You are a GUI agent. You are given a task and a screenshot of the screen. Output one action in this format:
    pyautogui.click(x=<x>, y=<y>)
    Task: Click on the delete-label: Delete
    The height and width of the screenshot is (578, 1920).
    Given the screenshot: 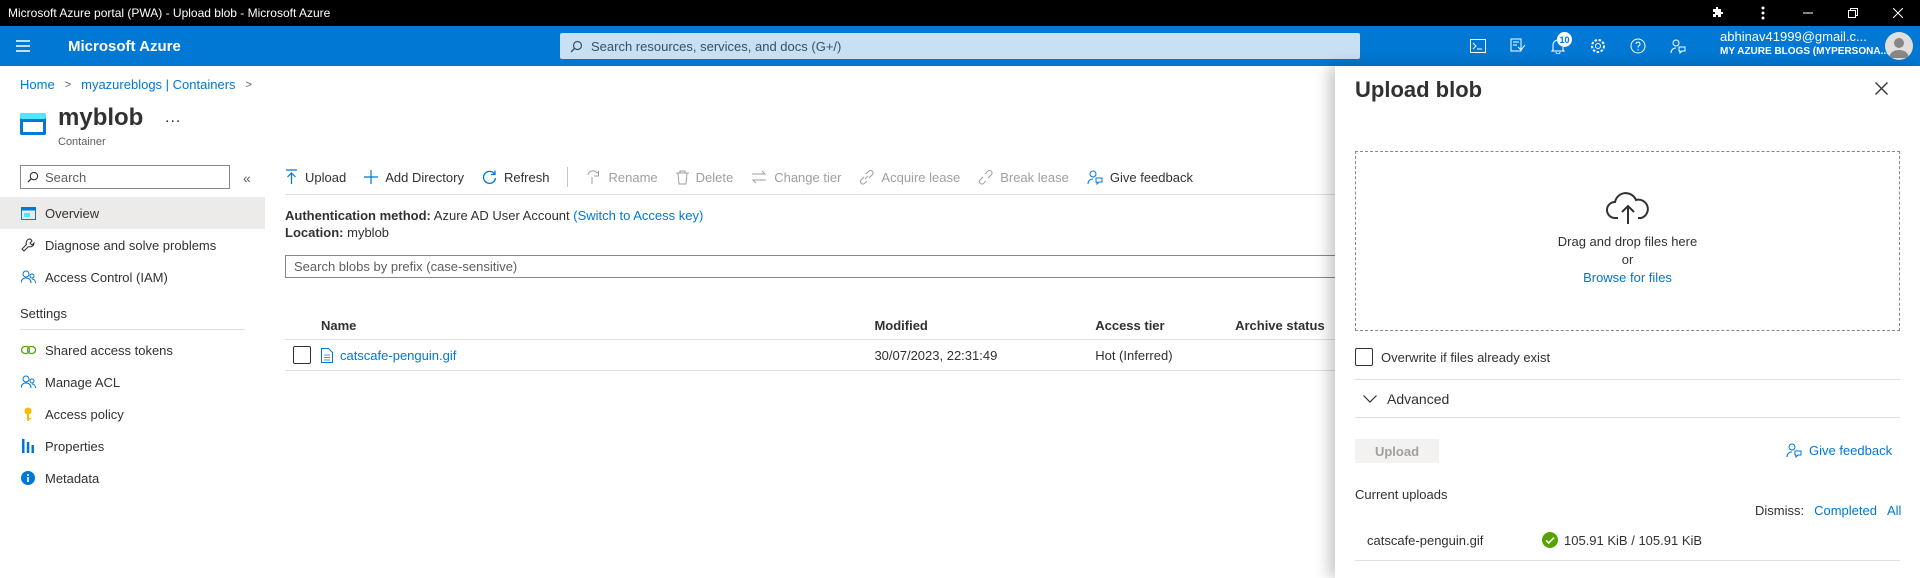 What is the action you would take?
    pyautogui.click(x=714, y=177)
    